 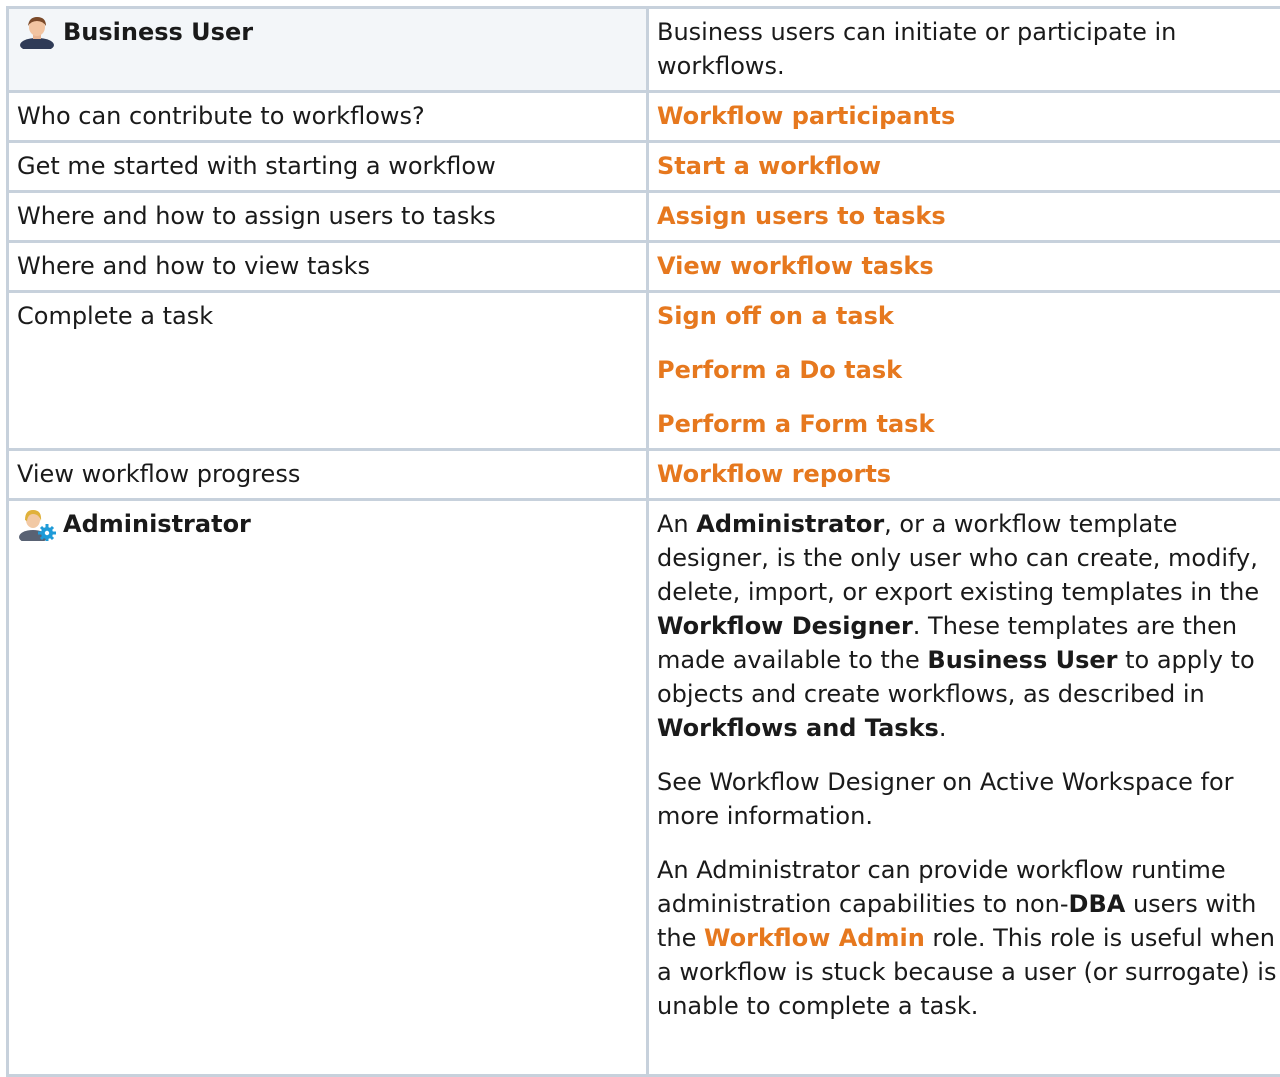 I want to click on administrator-icon, so click(x=37, y=524).